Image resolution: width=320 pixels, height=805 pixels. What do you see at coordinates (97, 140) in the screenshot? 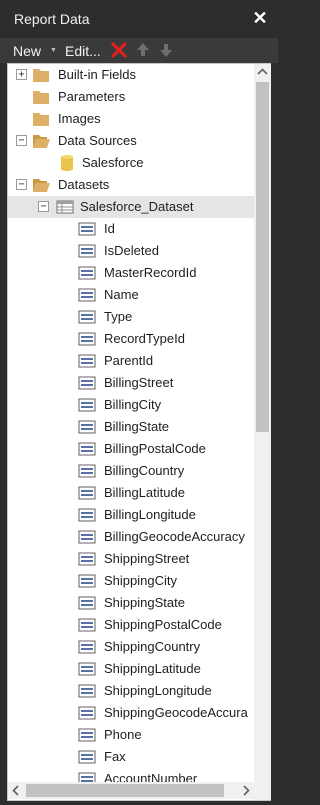
I see `tree-item-label: Data Sources` at bounding box center [97, 140].